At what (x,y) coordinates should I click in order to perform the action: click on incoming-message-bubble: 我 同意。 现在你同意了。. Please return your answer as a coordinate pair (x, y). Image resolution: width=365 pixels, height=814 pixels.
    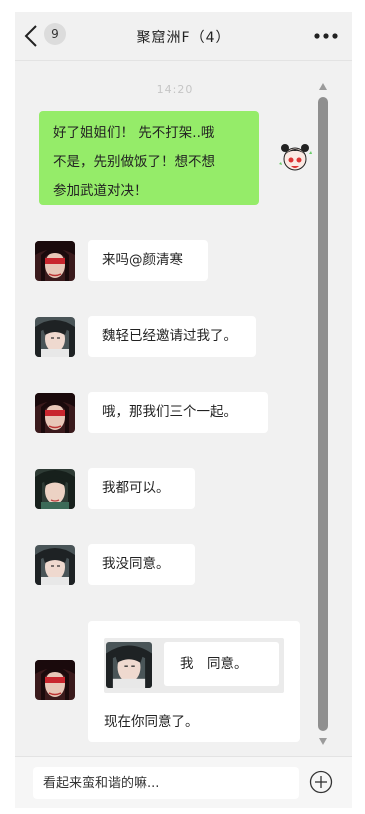
    Looking at the image, I should click on (194, 681).